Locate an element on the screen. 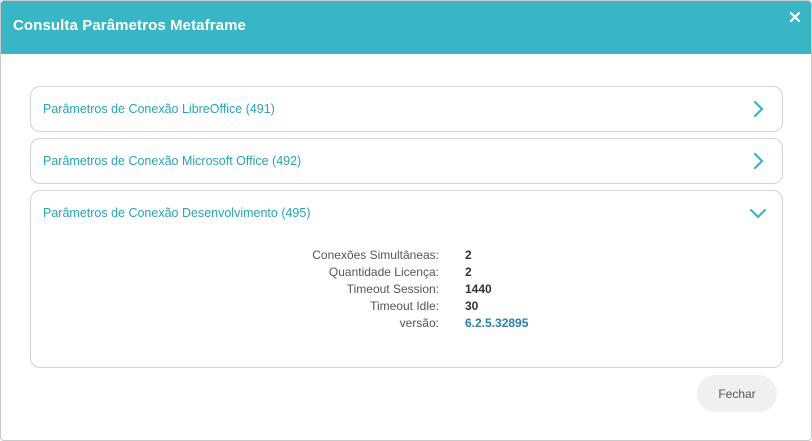  detail-label: Quantidade Licença: is located at coordinates (383, 272).